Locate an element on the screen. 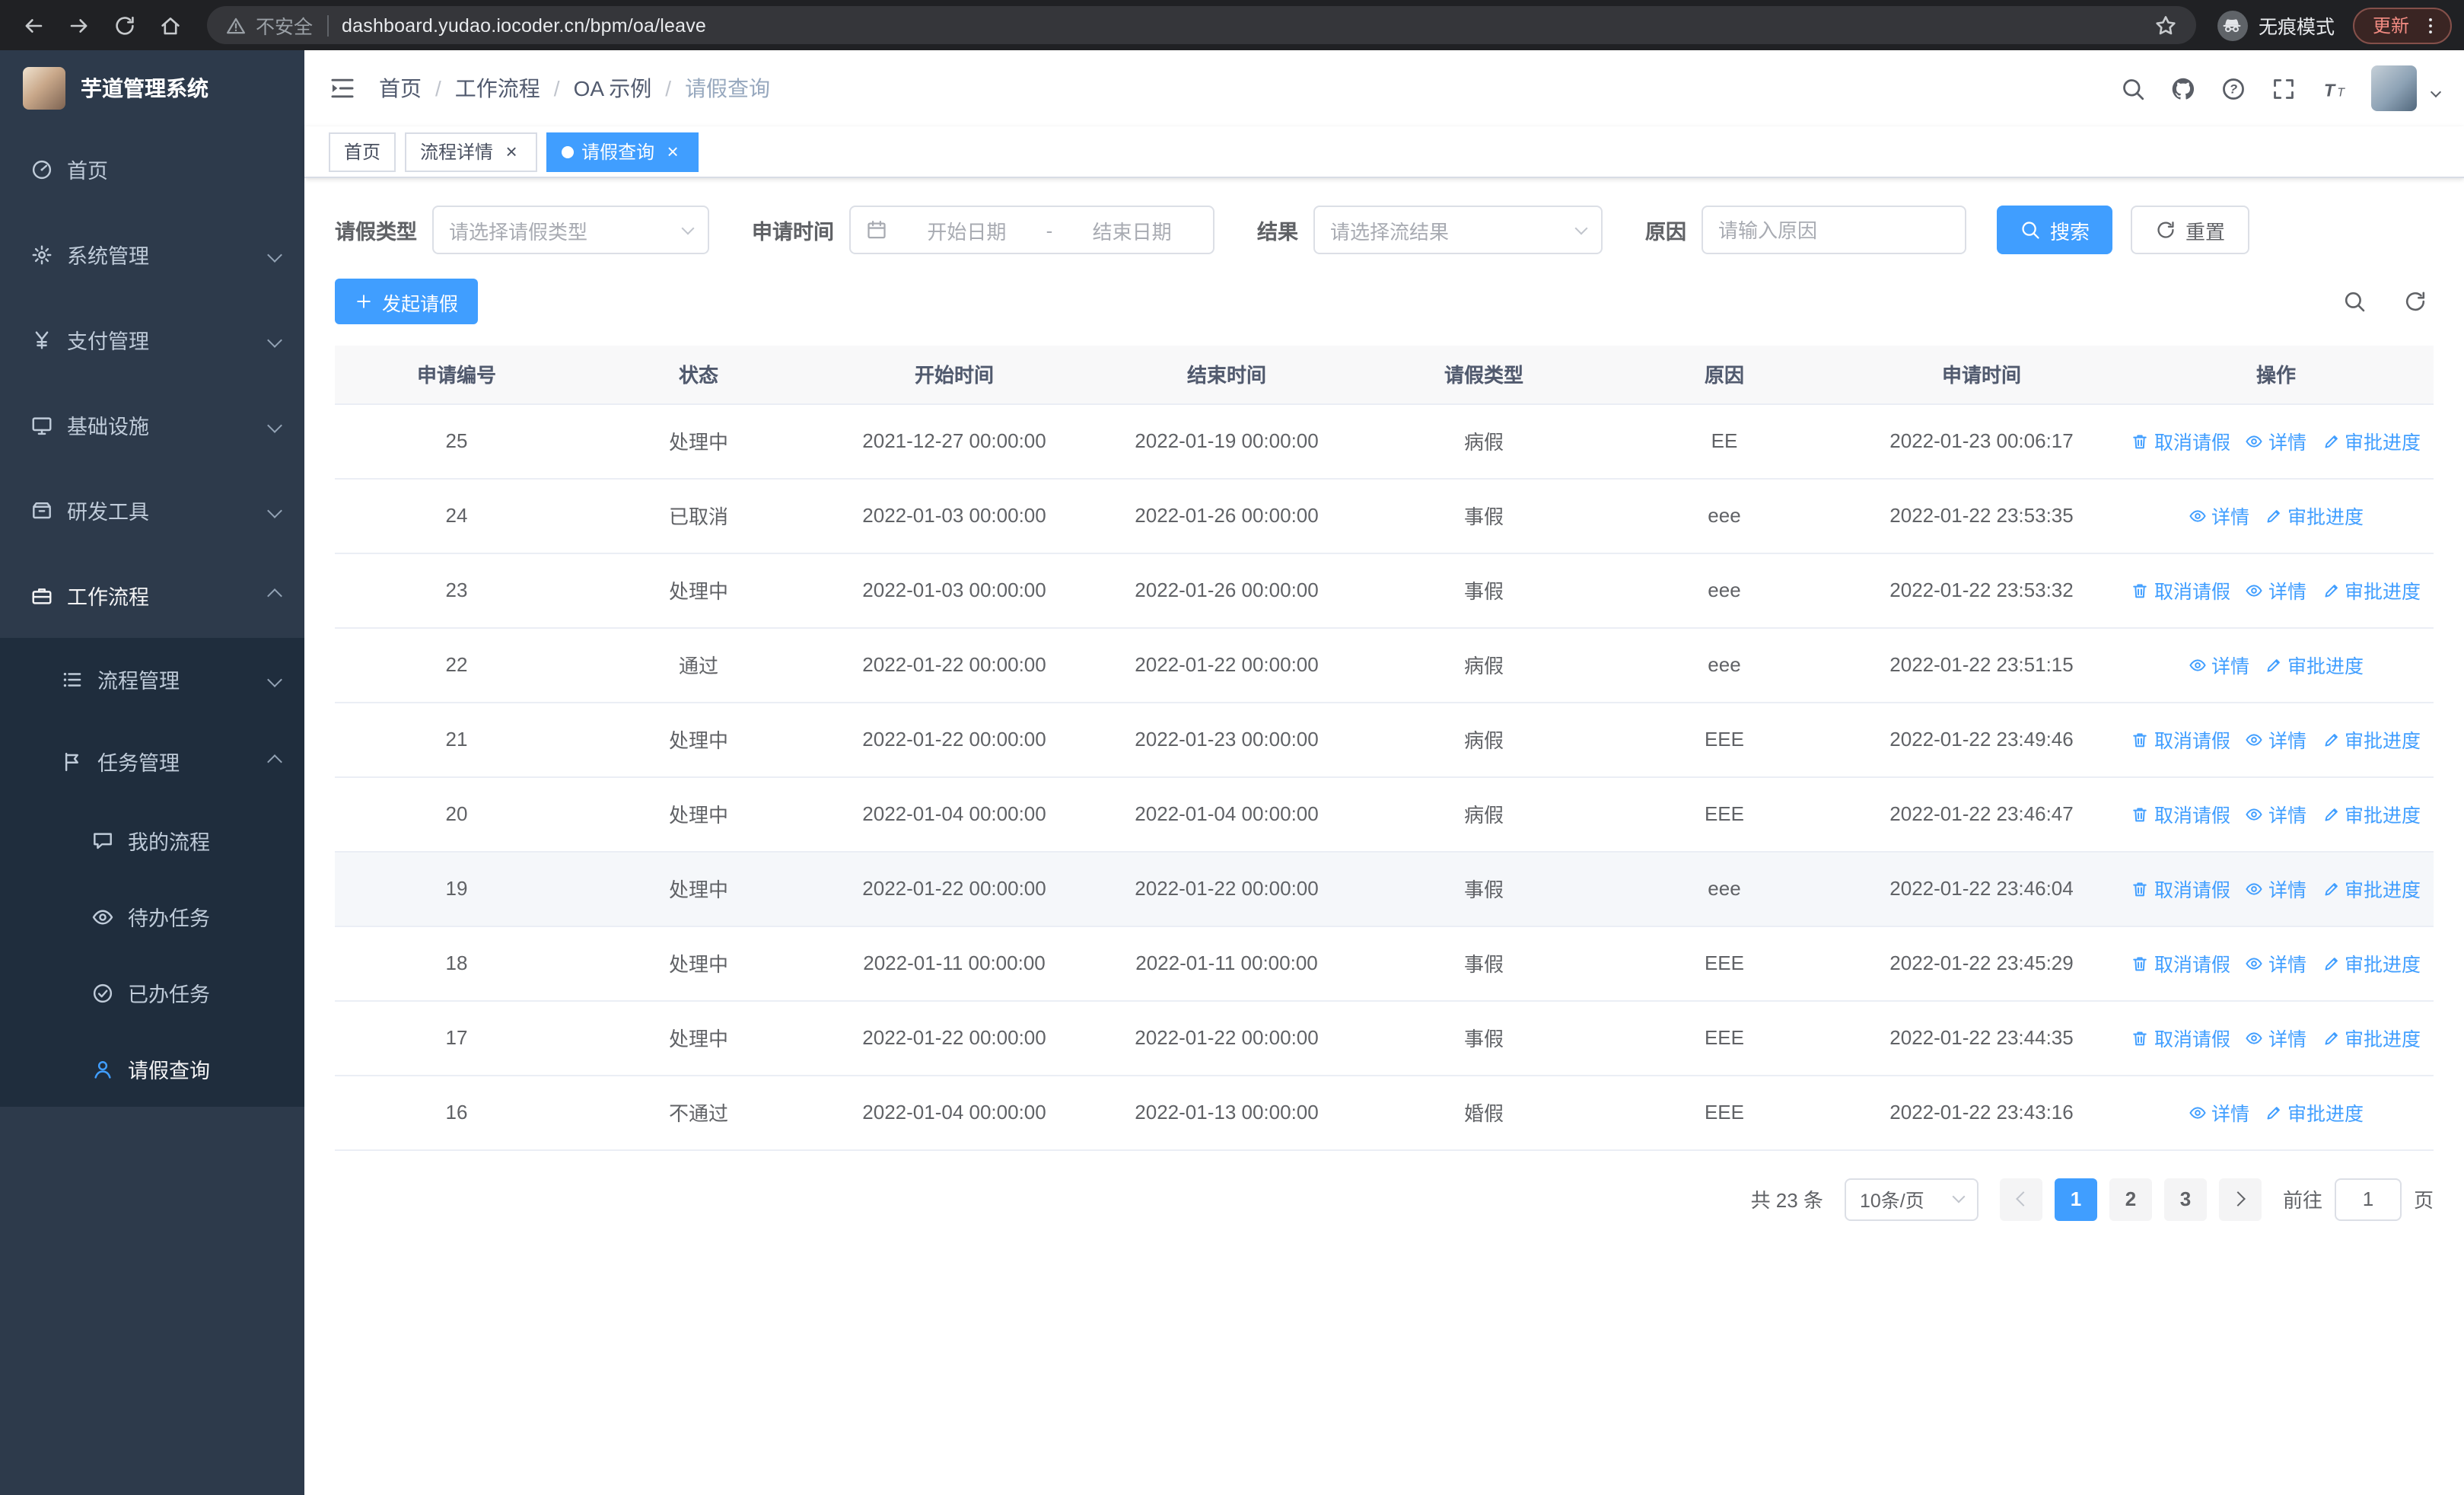 Image resolution: width=2464 pixels, height=1495 pixels. sidebar-item-list: 流程管理 is located at coordinates (152, 679).